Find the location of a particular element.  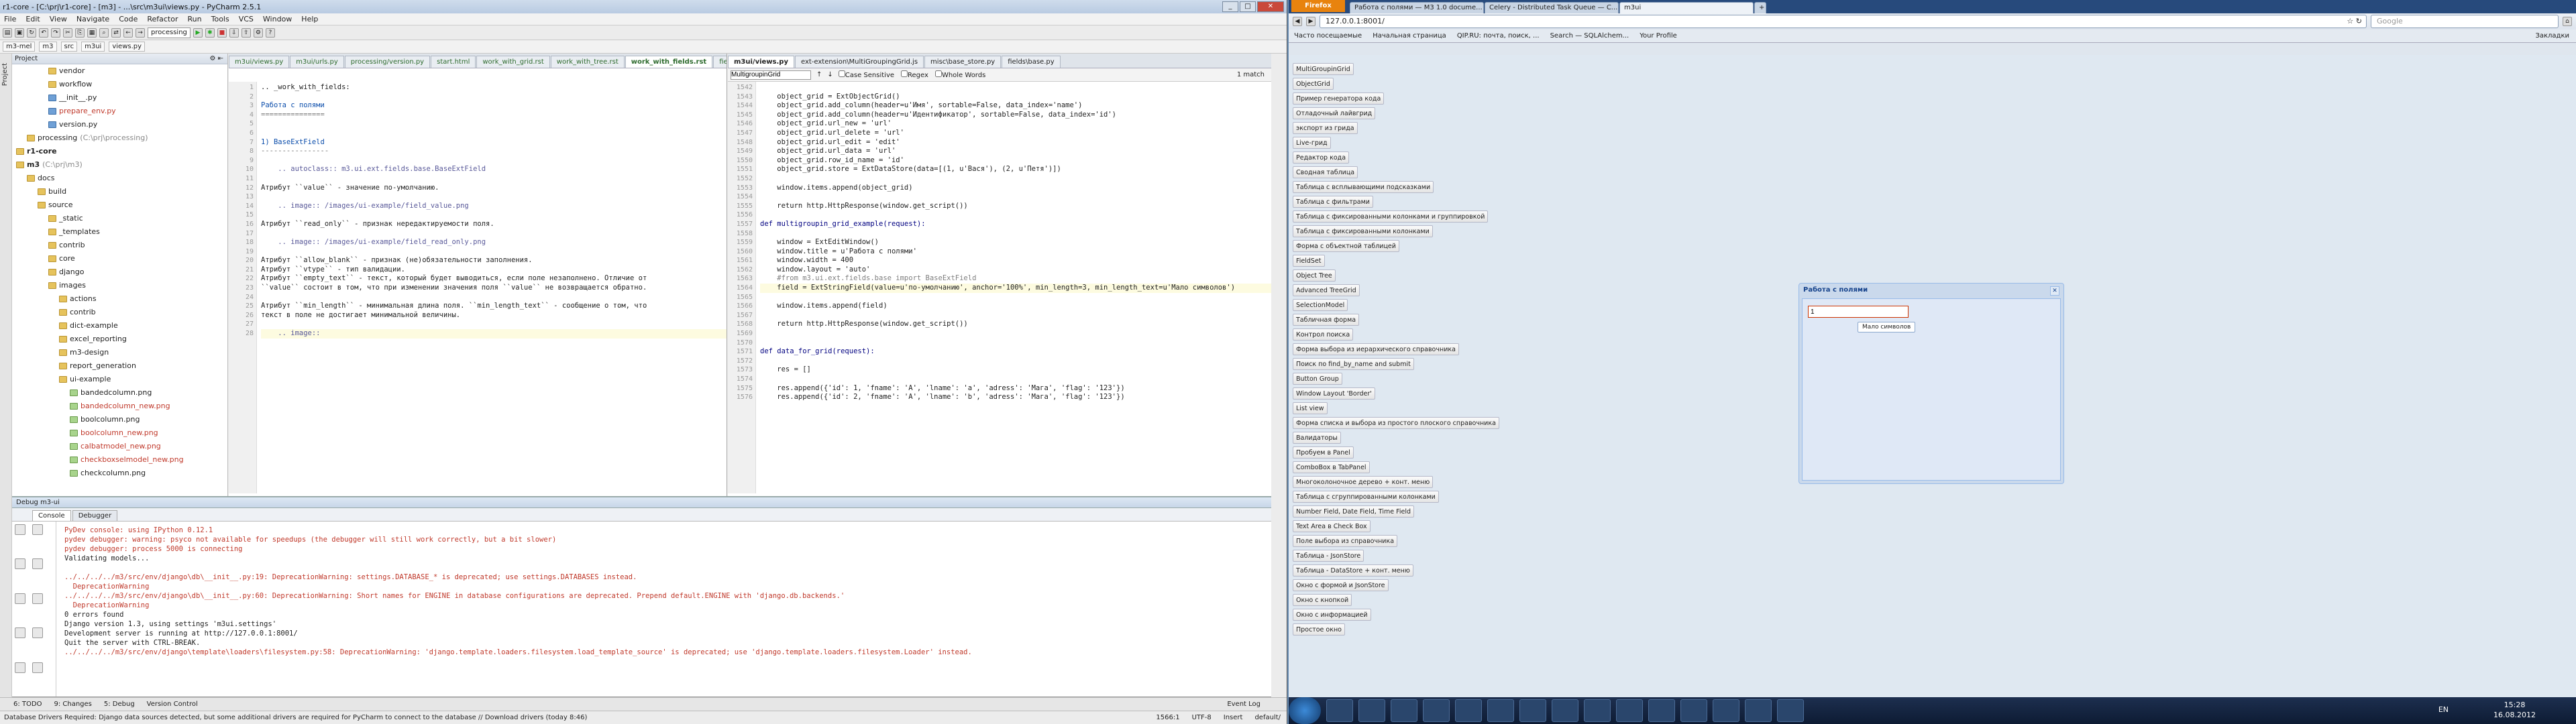

demo-button: FieldSet is located at coordinates (1309, 261).